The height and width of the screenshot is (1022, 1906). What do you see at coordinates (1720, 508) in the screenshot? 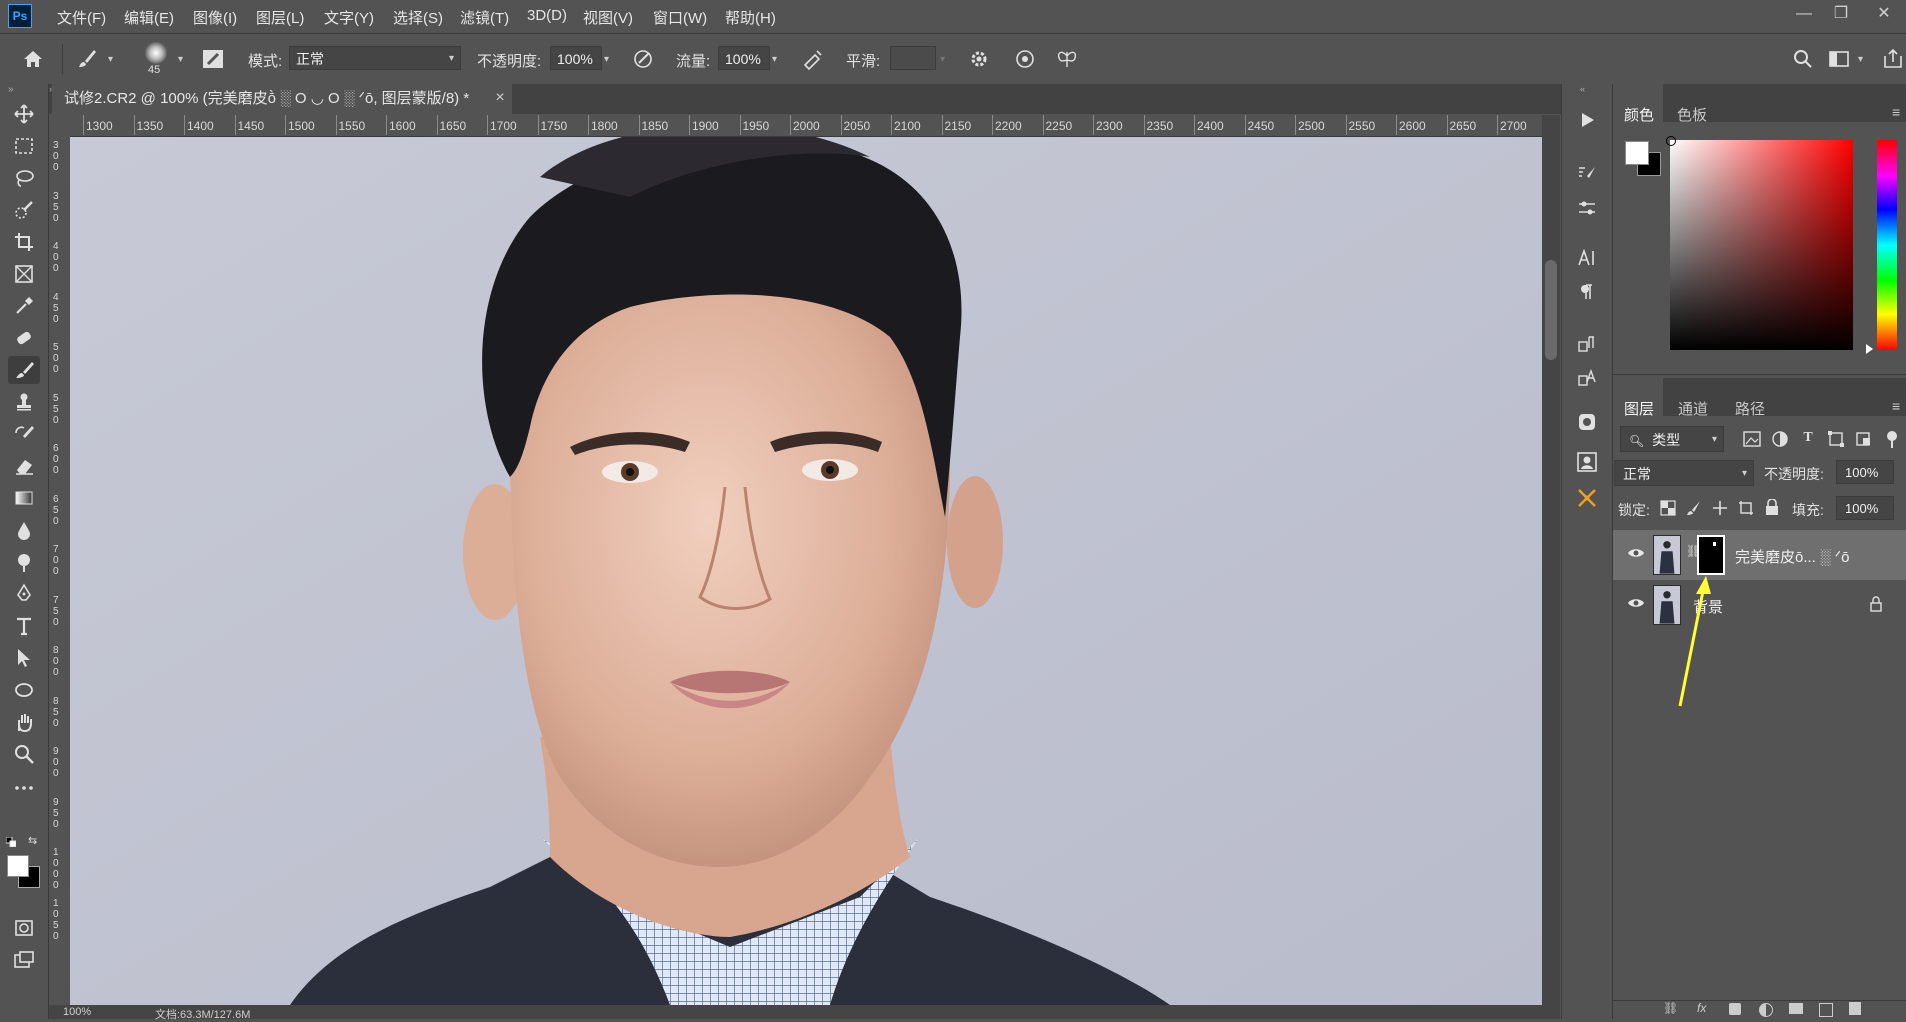
I see `lock-position-icon` at bounding box center [1720, 508].